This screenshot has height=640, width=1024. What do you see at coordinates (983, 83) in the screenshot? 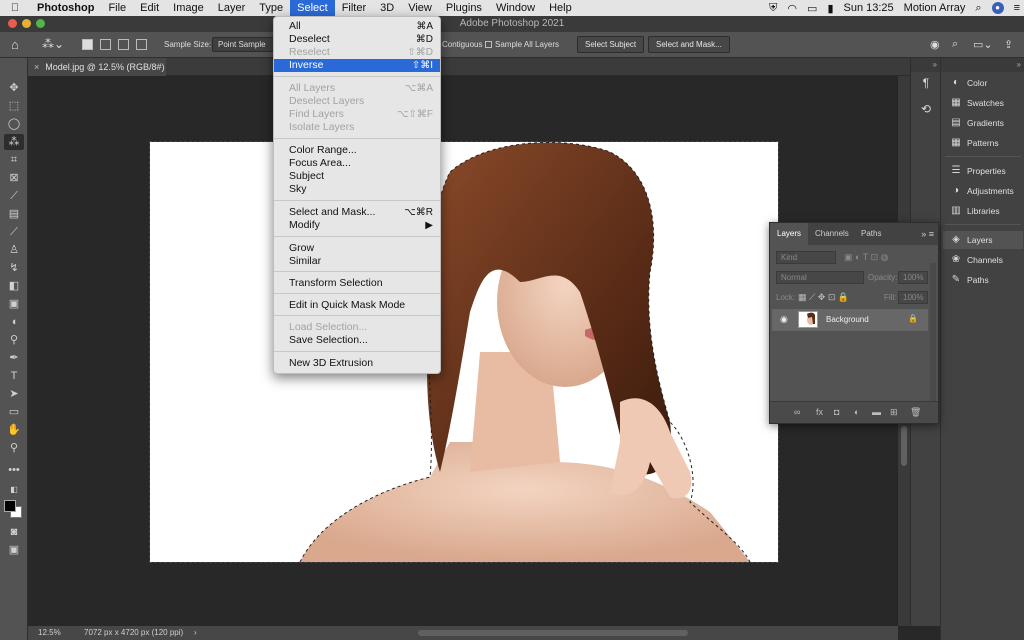
I see `panel-color: ◐ Color` at bounding box center [983, 83].